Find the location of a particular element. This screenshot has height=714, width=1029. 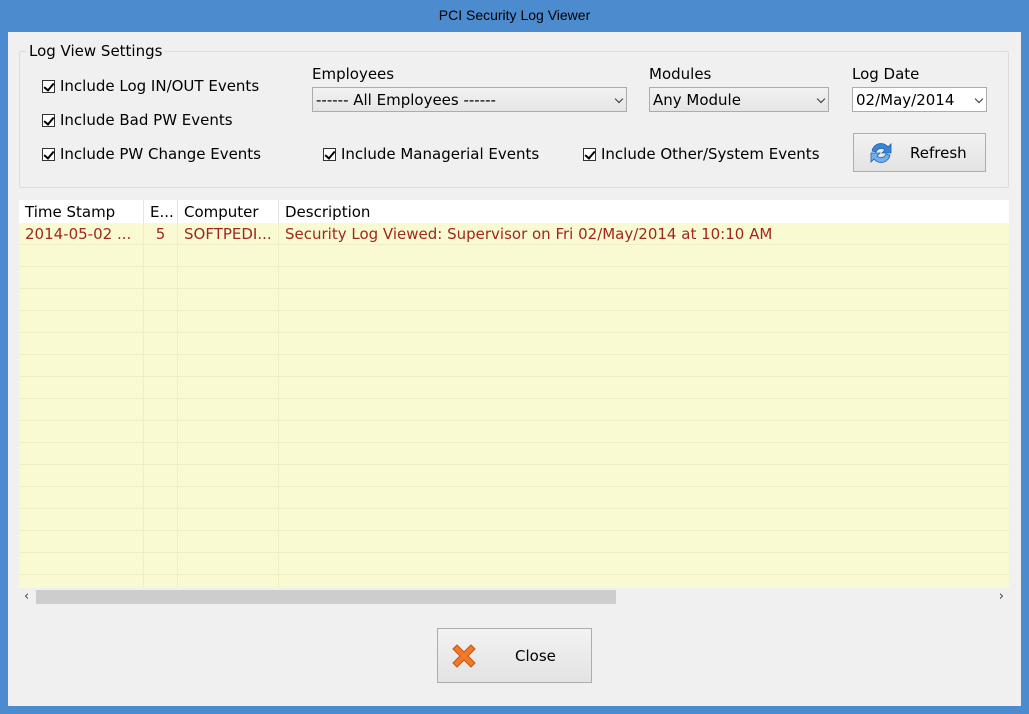

logdate-picker: 02/May/2014 is located at coordinates (919, 99).